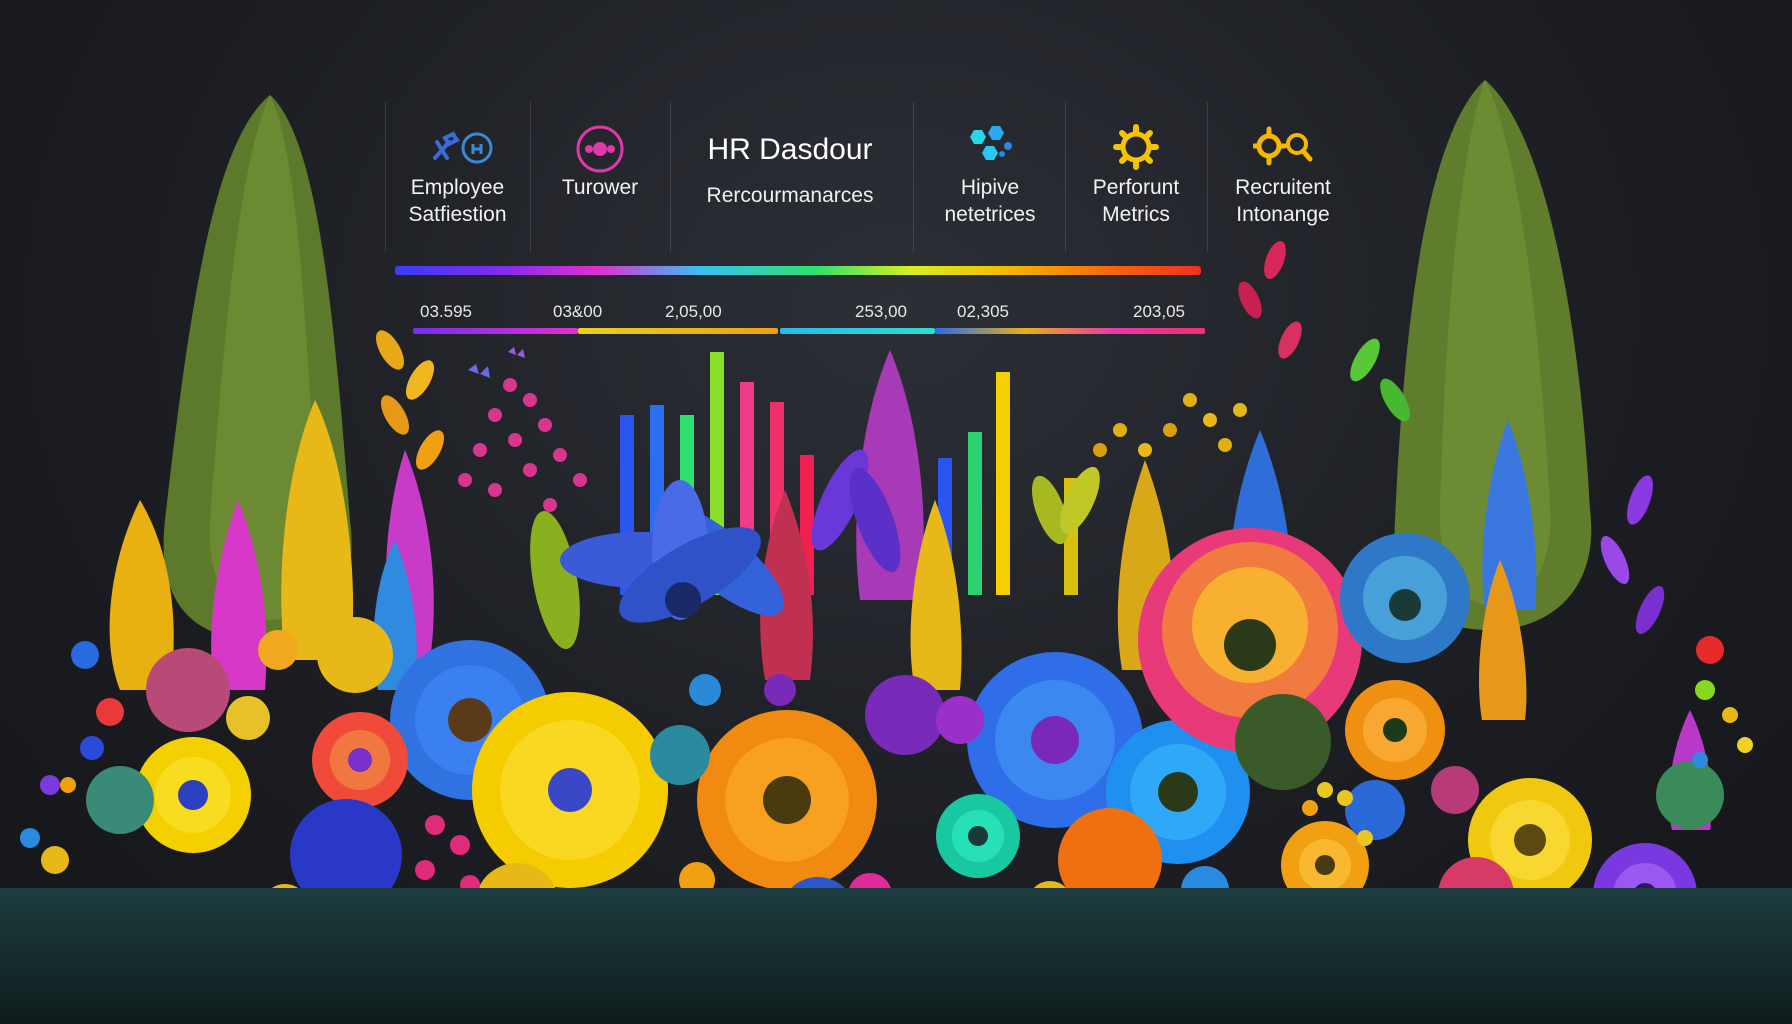  I want to click on metric-value: 03&00, so click(578, 311).